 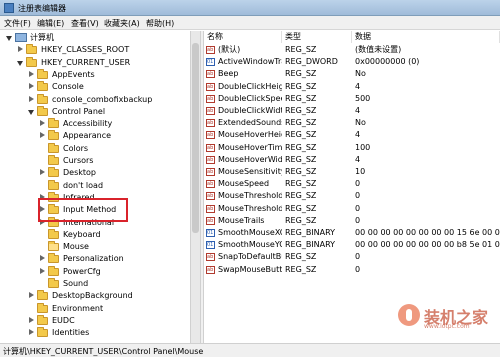 I want to click on value-row: DoubleClickSpeedREG_SZ 500, so click(x=352, y=99).